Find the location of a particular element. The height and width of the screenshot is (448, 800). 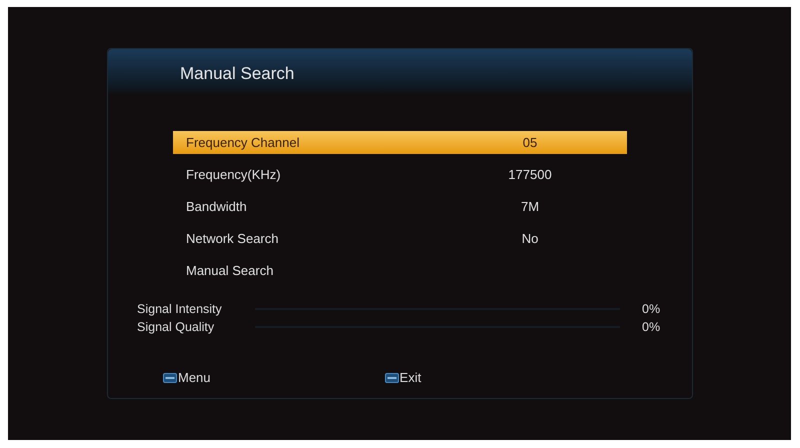

menu-label: Frequency(KHz) is located at coordinates (233, 175).